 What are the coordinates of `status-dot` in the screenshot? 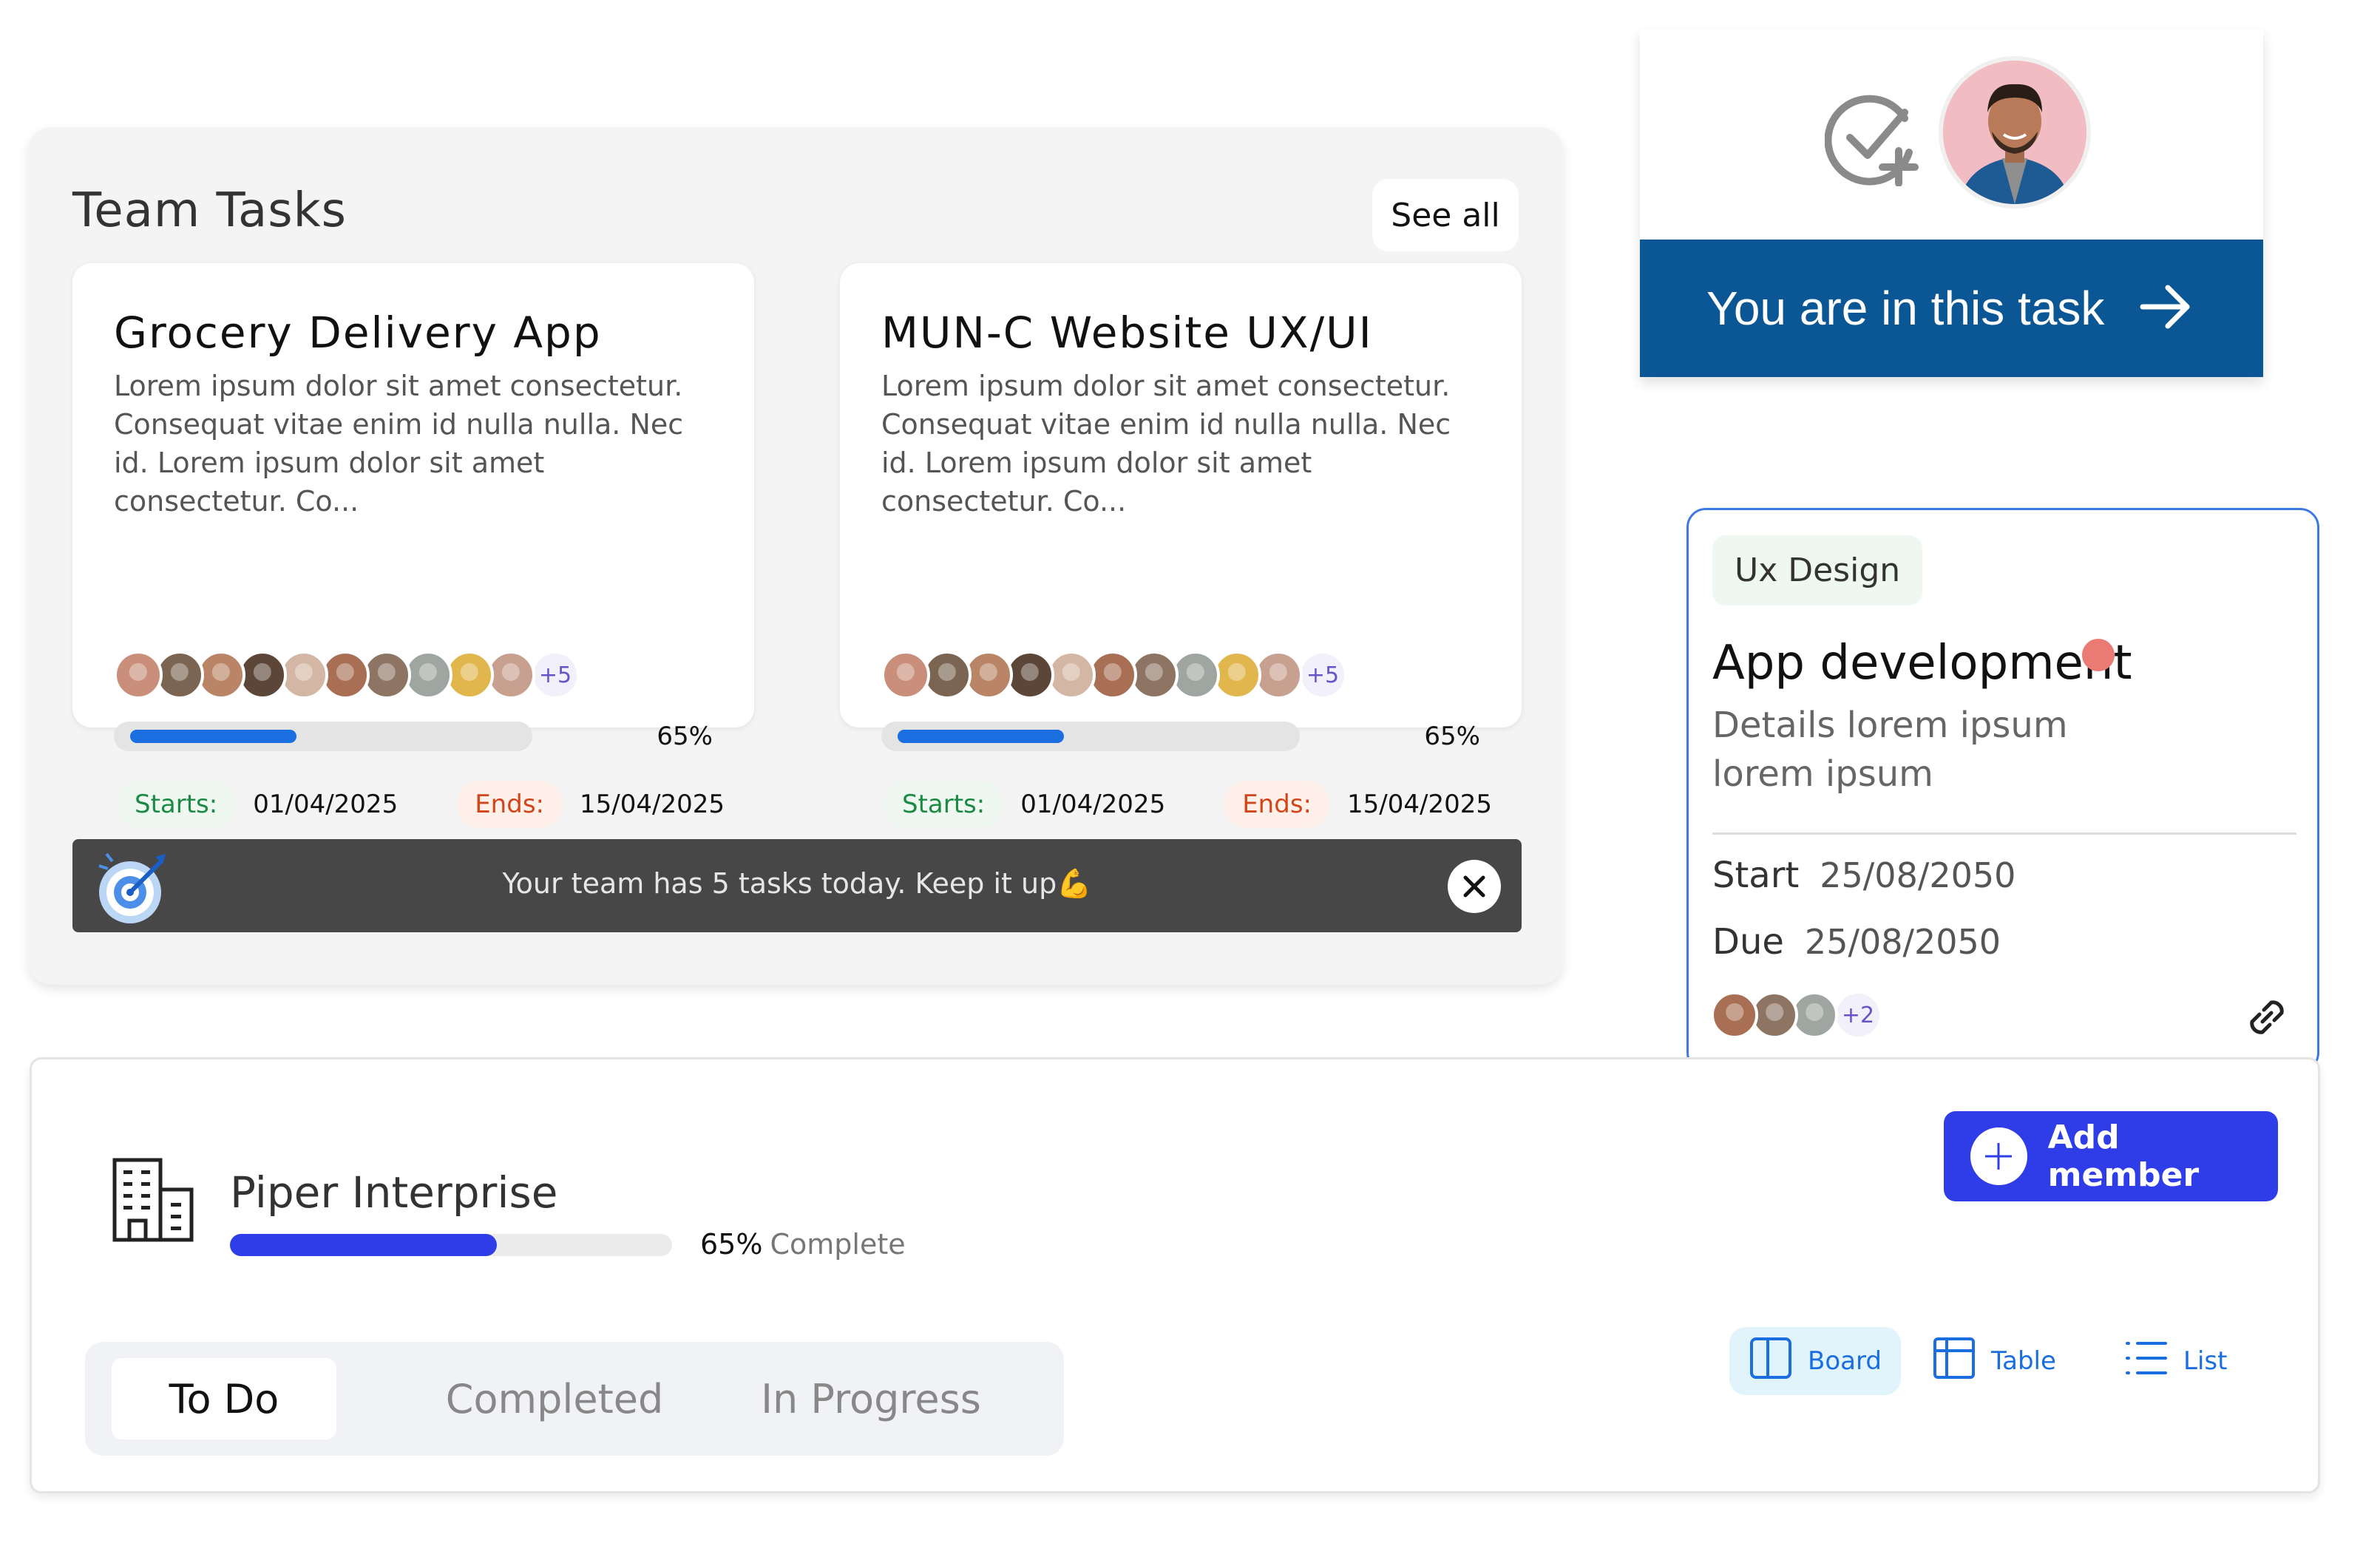 It's located at (2099, 655).